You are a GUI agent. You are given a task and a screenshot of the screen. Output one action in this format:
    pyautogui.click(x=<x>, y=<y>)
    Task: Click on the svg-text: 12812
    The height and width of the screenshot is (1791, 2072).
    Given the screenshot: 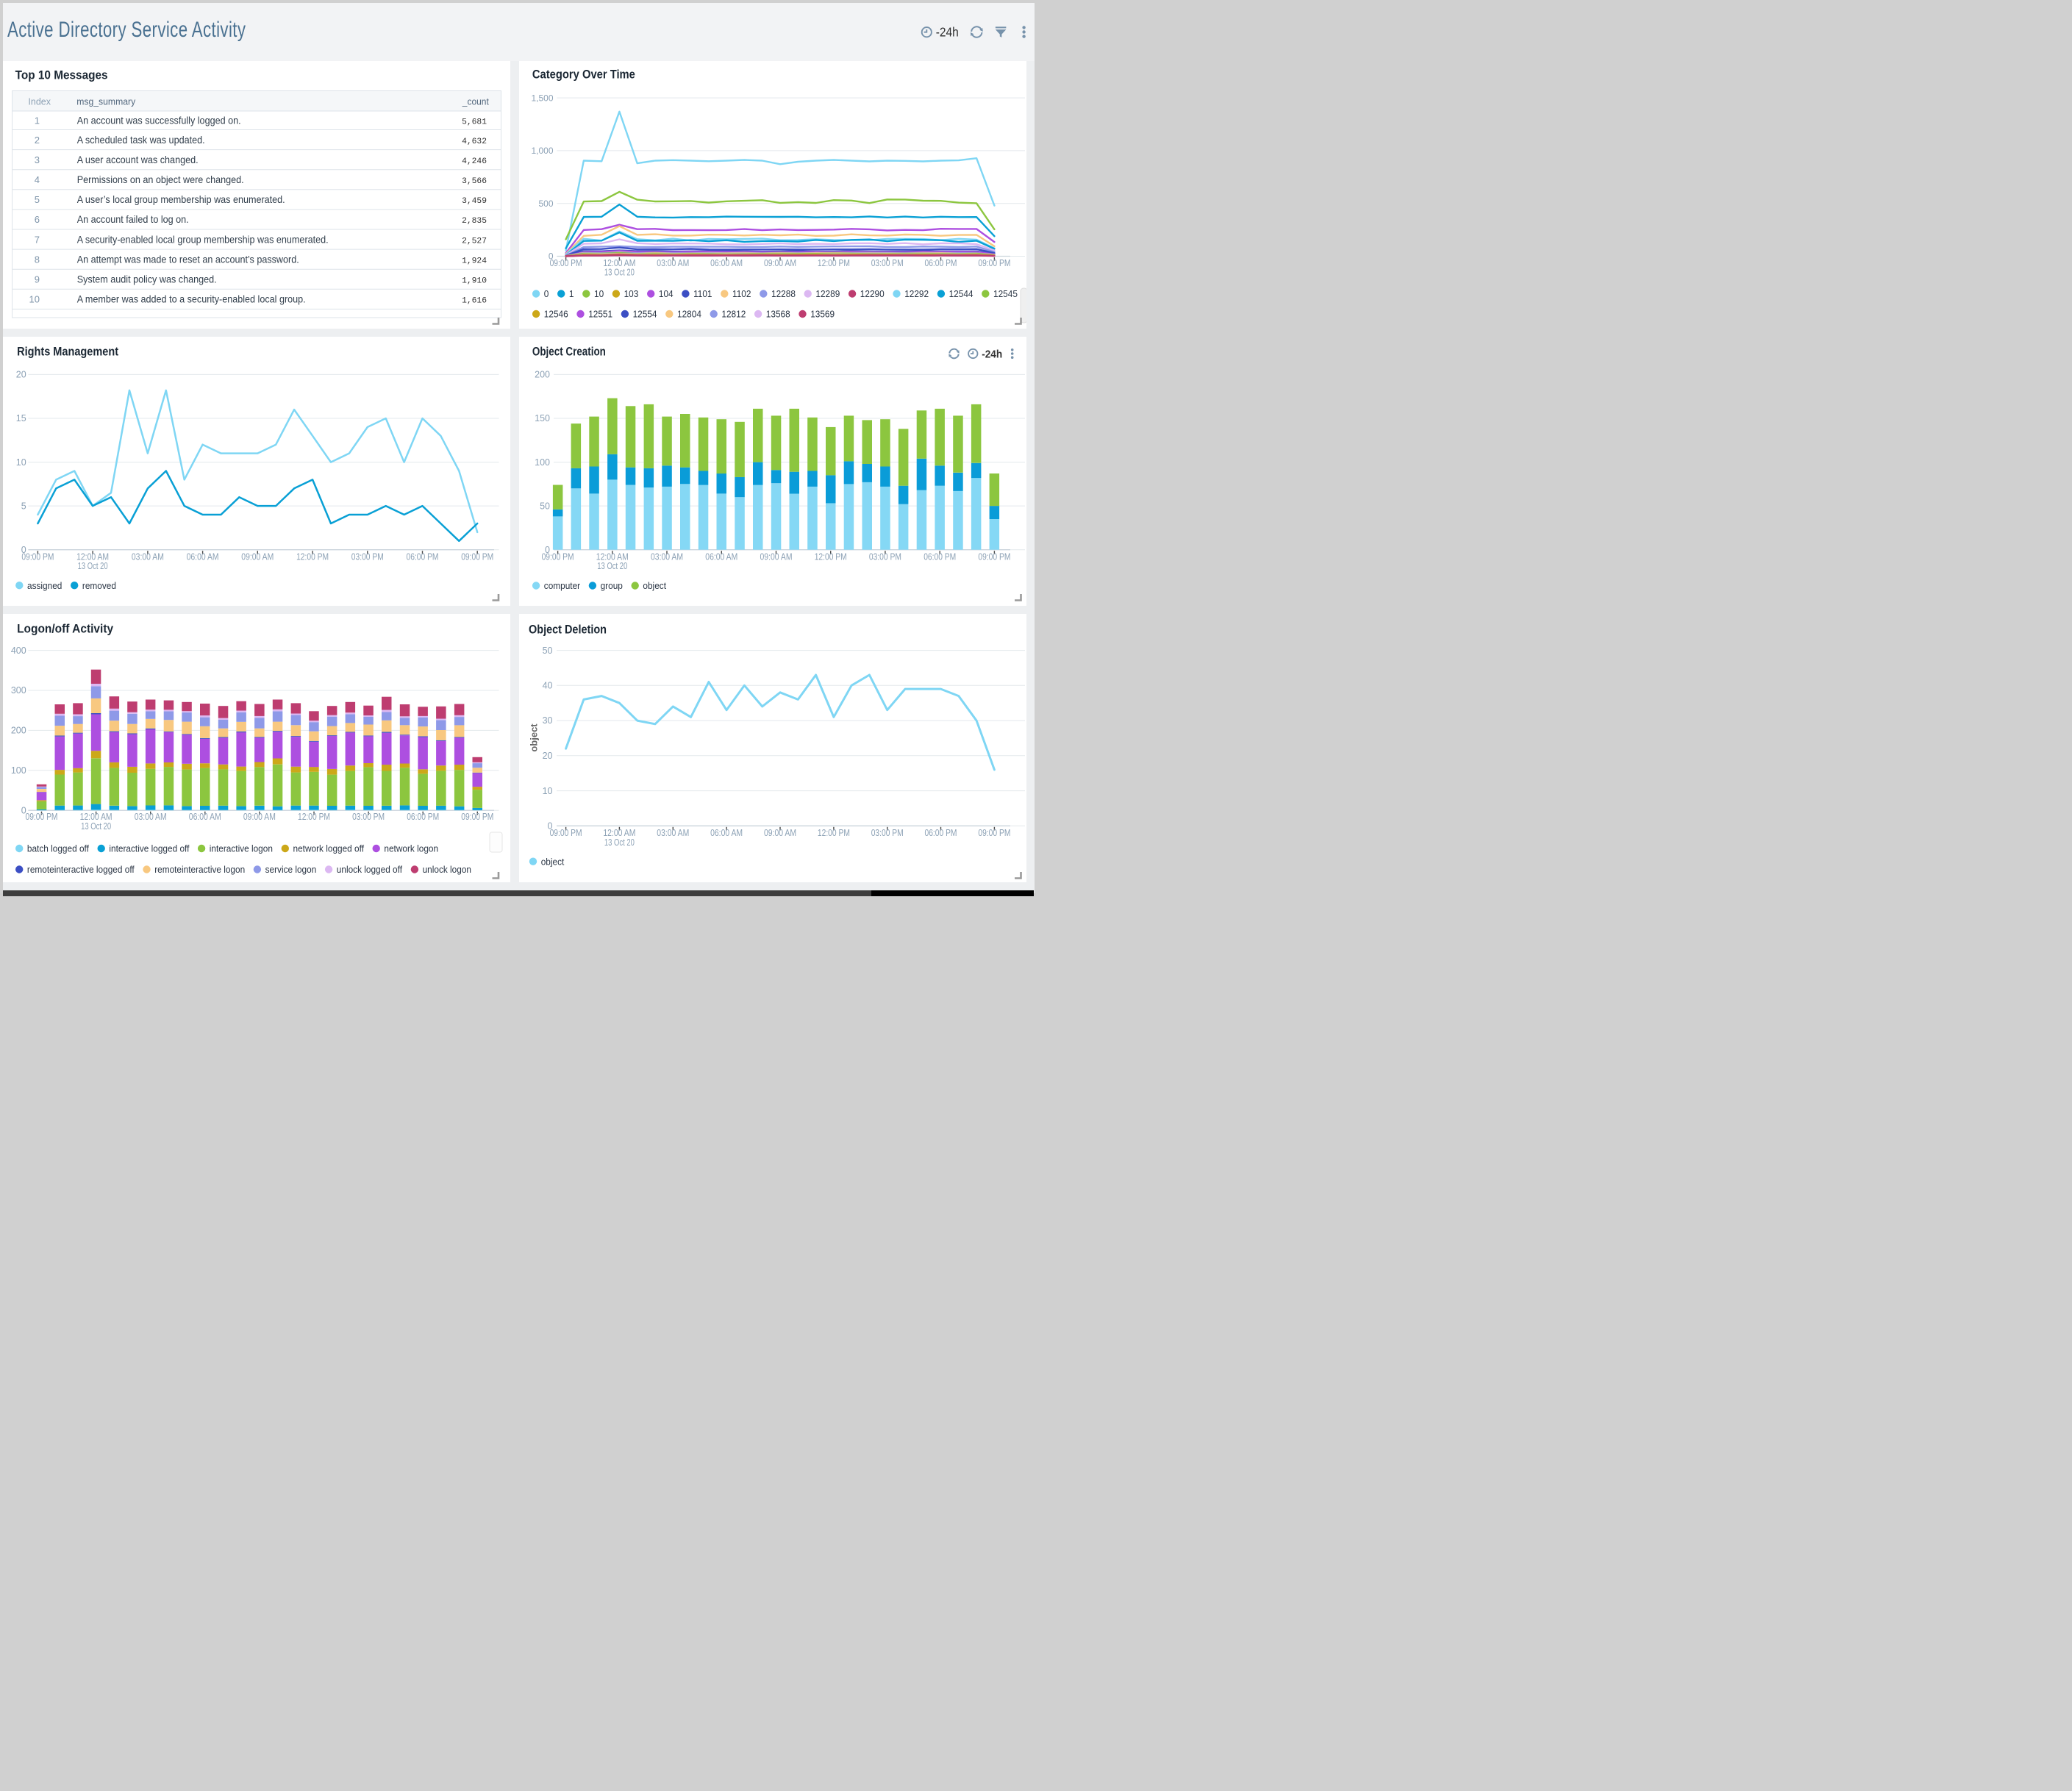 What is the action you would take?
    pyautogui.click(x=733, y=314)
    